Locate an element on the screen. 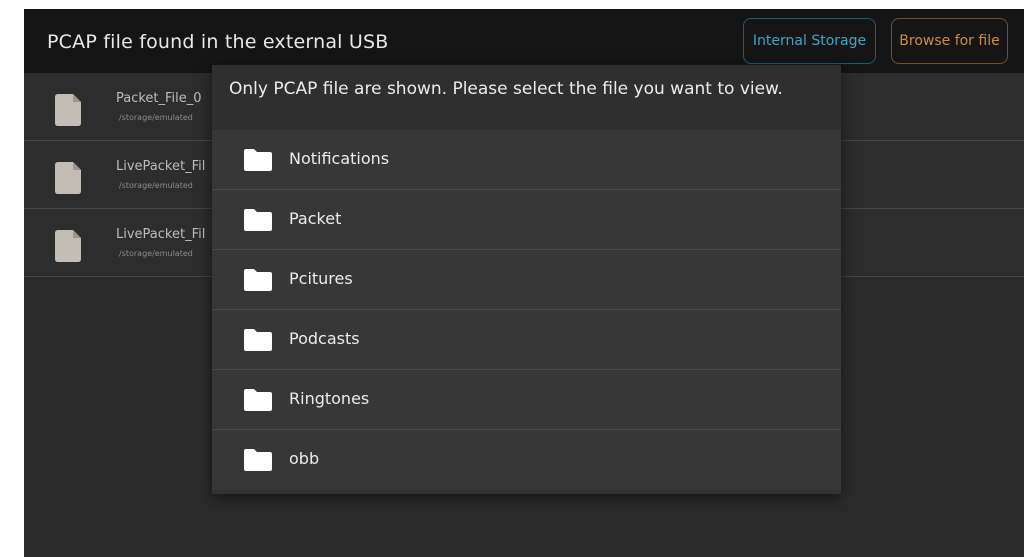  folder-item-notifications: Notifications is located at coordinates (526, 160).